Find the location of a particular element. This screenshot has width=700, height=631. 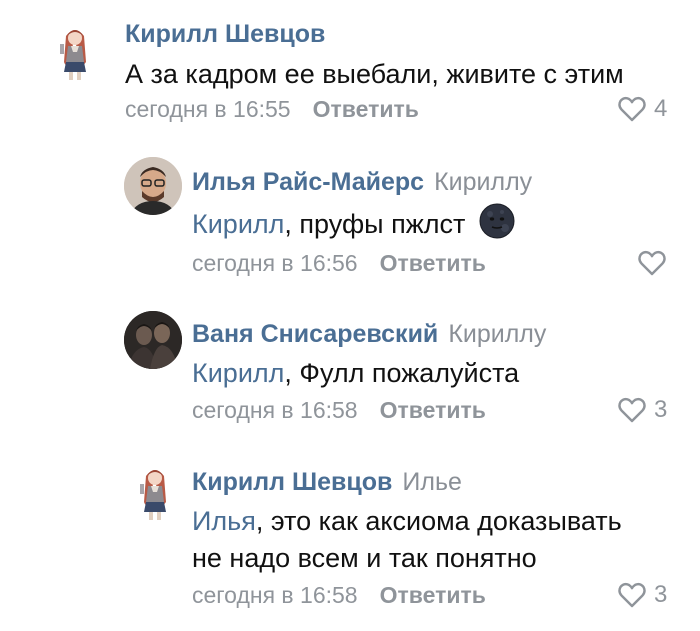

man-photo-avatar-icon is located at coordinates (153, 186).